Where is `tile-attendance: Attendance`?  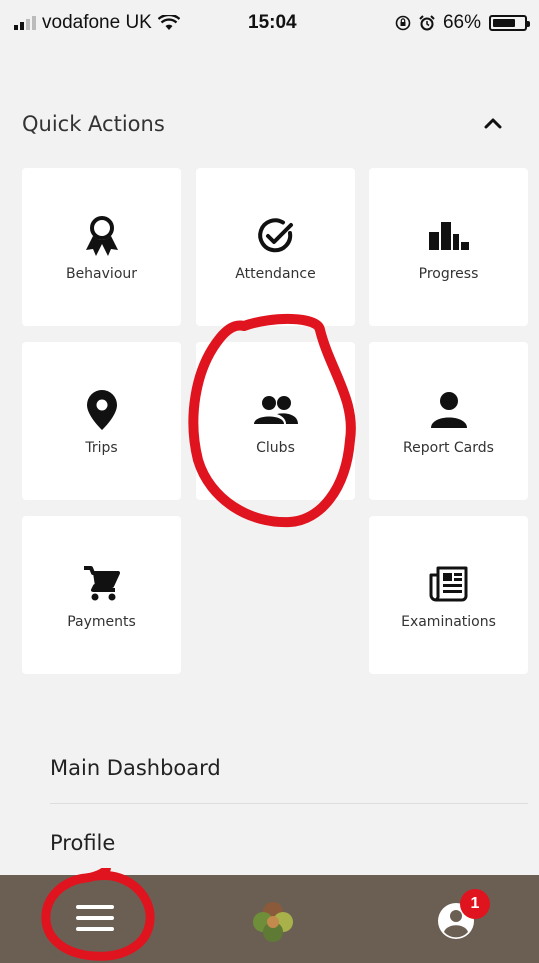 tile-attendance: Attendance is located at coordinates (275, 247).